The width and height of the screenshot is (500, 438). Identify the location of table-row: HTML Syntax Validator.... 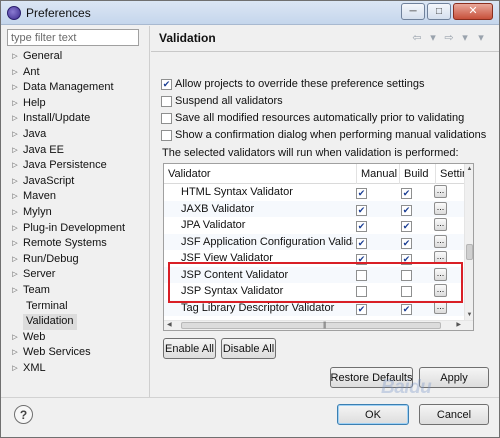
(314, 192).